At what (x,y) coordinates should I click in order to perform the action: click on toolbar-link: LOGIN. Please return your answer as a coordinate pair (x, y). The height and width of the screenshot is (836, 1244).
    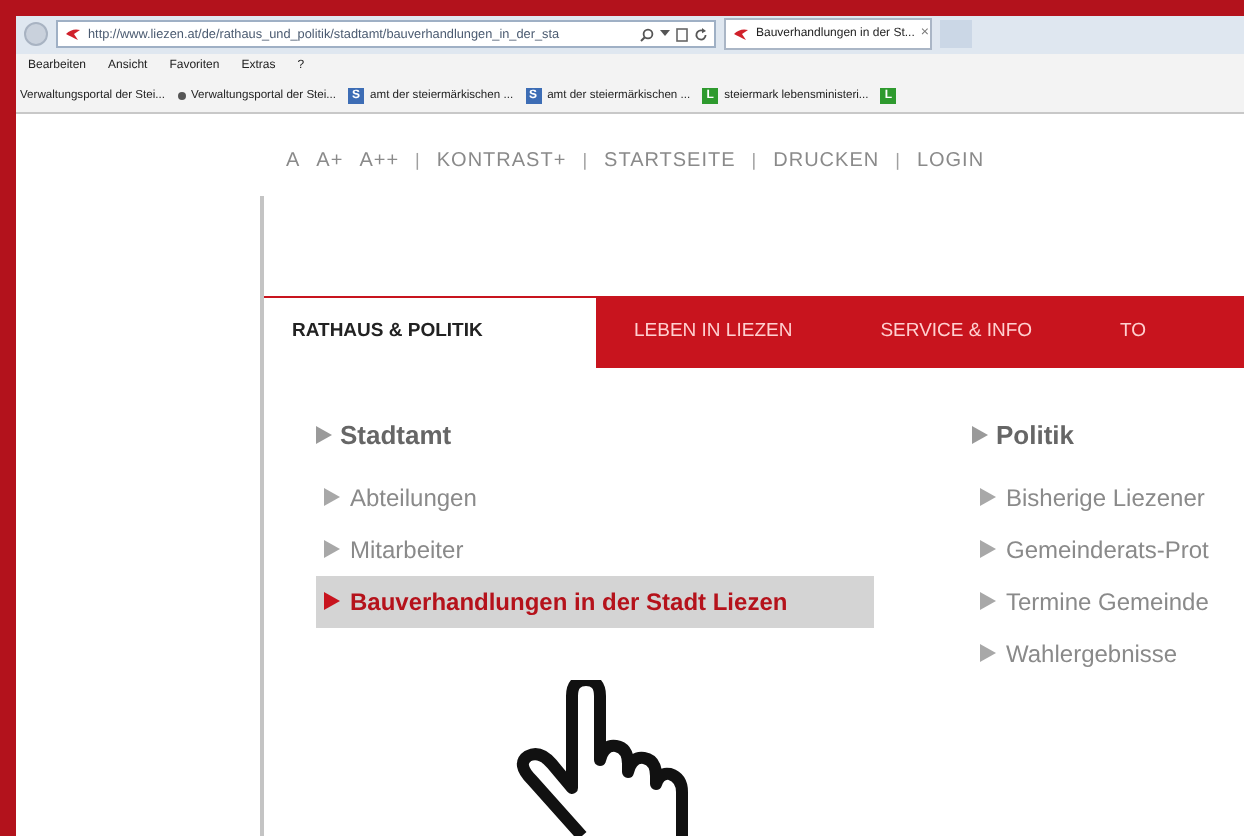
    Looking at the image, I should click on (950, 161).